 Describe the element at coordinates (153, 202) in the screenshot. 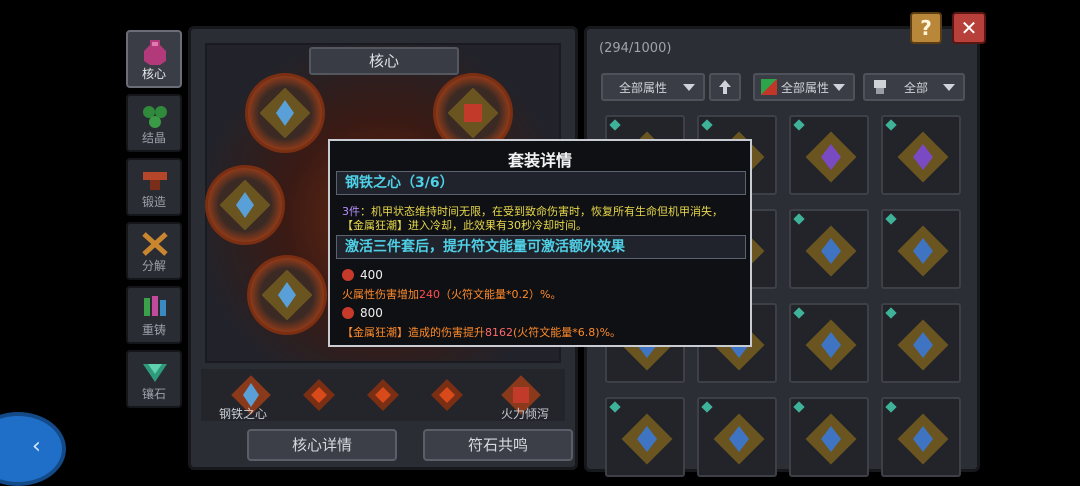

I see `tab-forge-label: 锻造` at that location.